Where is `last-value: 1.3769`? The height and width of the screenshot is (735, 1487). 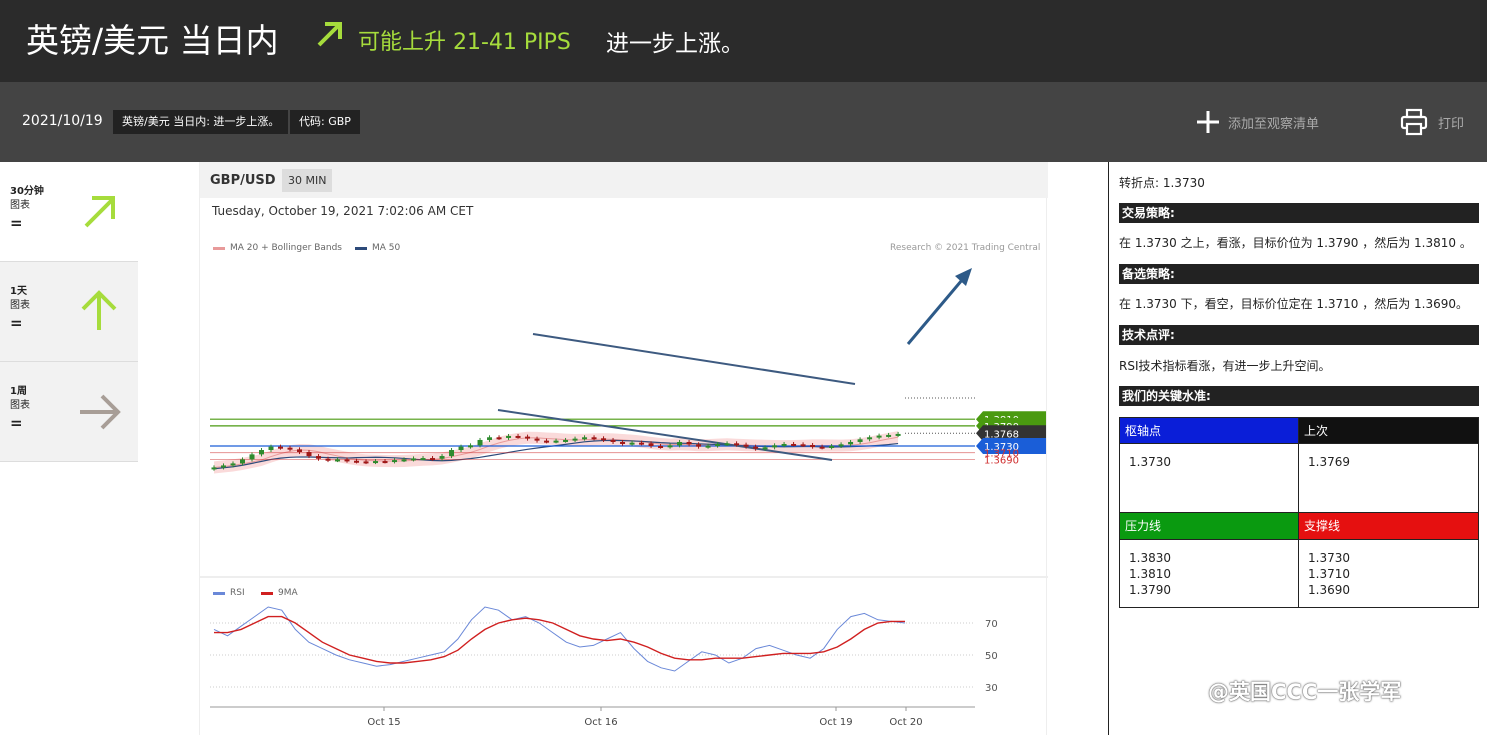 last-value: 1.3769 is located at coordinates (1329, 462).